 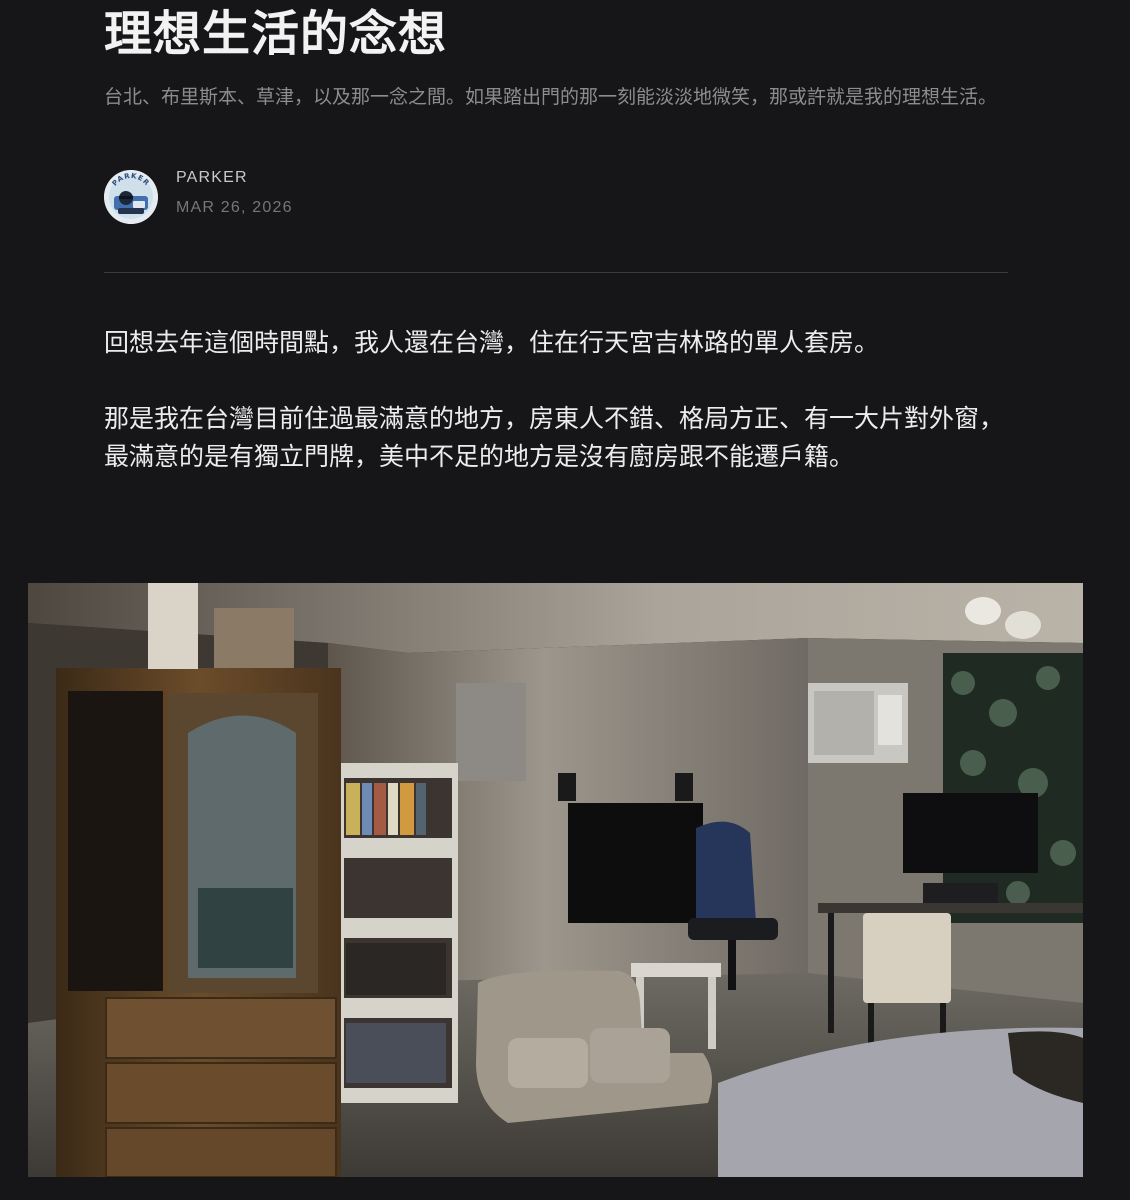 I want to click on publish-date: MAR 26, 2026, so click(x=234, y=207).